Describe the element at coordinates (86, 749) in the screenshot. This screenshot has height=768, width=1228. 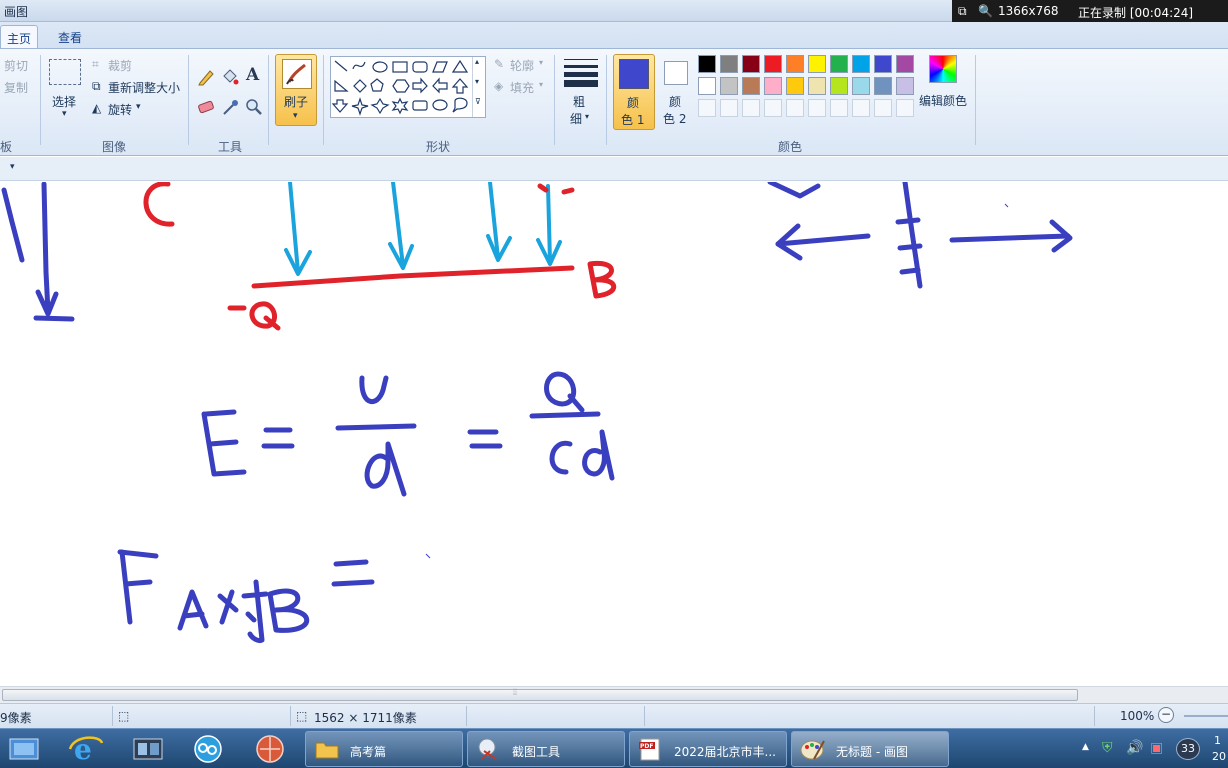
I see `internet-explorer-icon: e` at that location.